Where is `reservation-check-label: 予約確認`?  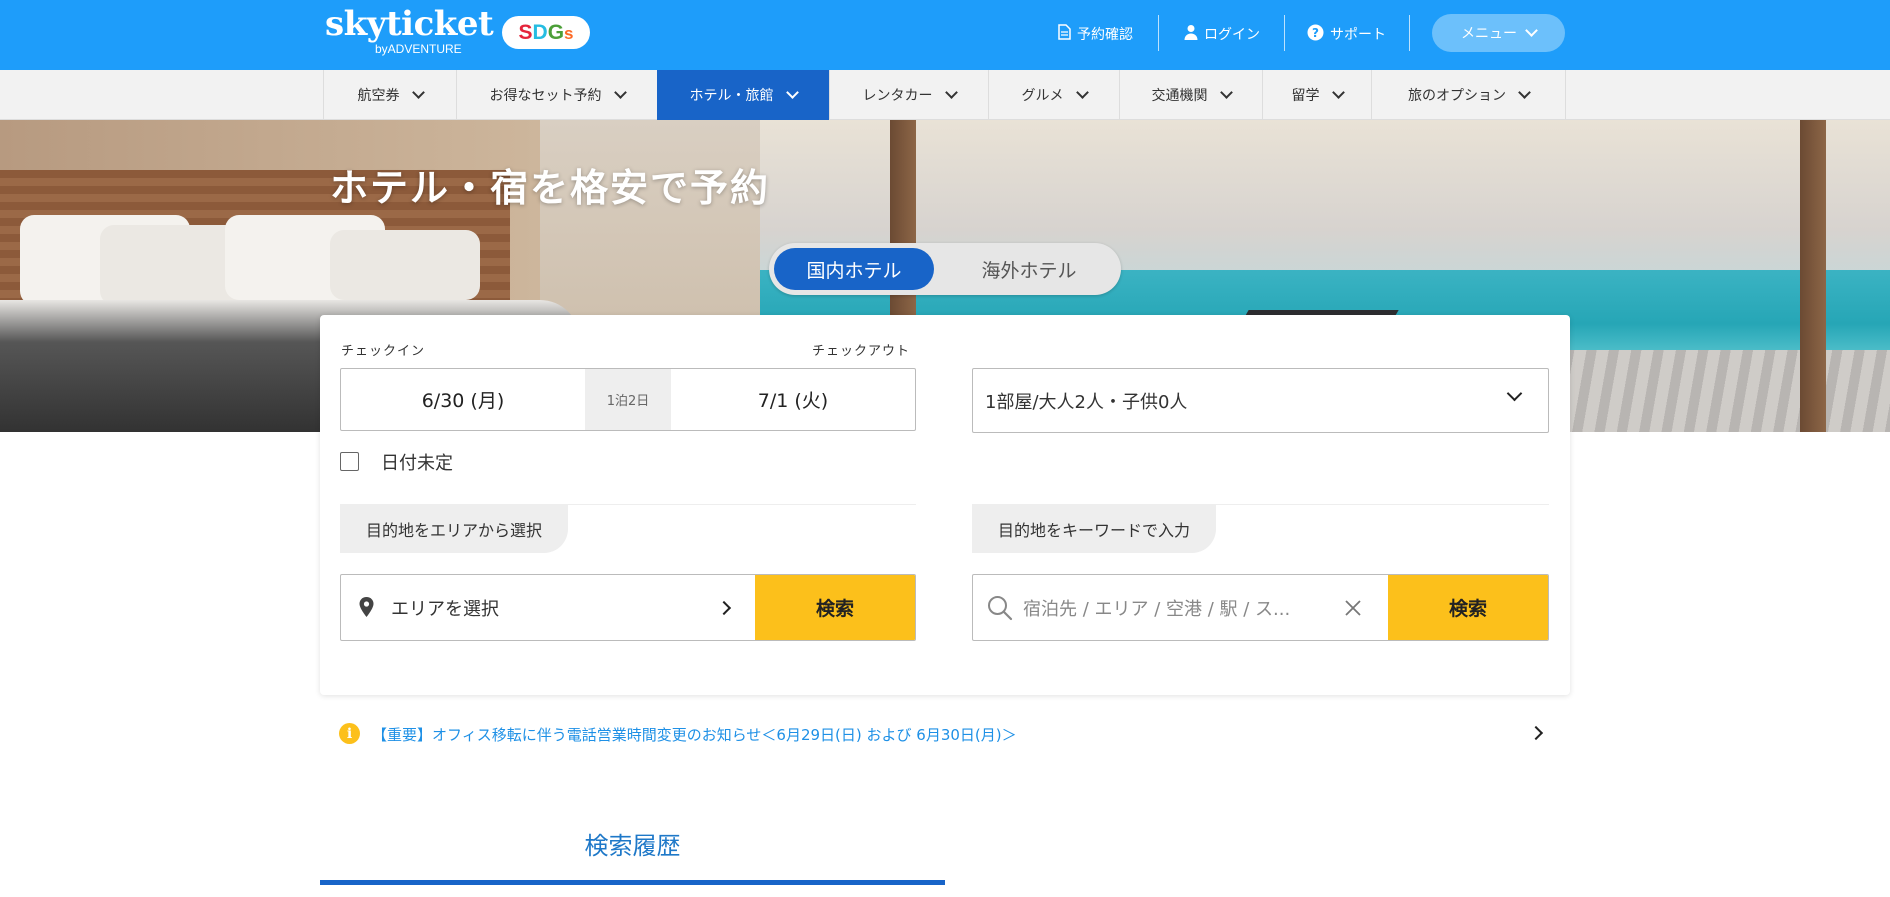 reservation-check-label: 予約確認 is located at coordinates (1105, 35).